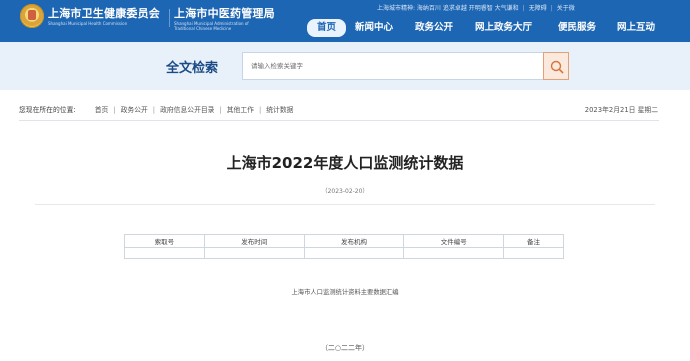 The image size is (690, 361). I want to click on article-date: （2023-02-20）, so click(345, 191).